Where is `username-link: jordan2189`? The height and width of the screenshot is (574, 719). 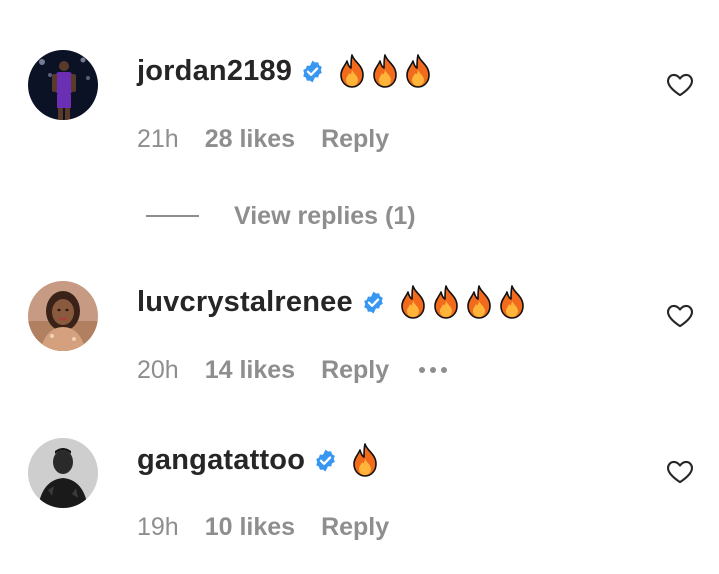 username-link: jordan2189 is located at coordinates (214, 71).